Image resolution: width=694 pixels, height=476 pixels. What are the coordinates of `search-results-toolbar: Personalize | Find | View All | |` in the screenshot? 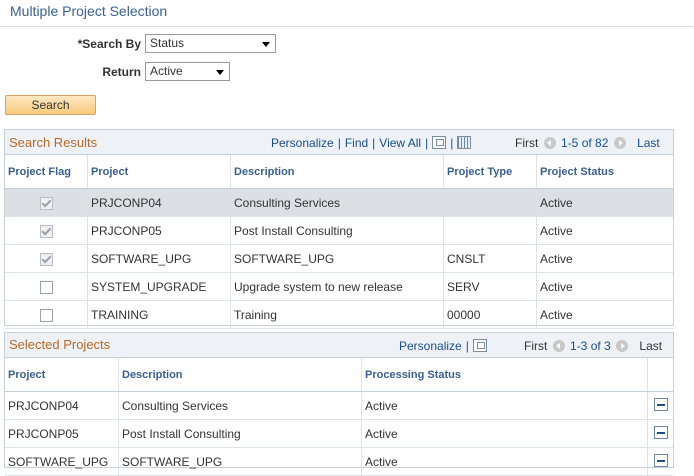 It's located at (371, 143).